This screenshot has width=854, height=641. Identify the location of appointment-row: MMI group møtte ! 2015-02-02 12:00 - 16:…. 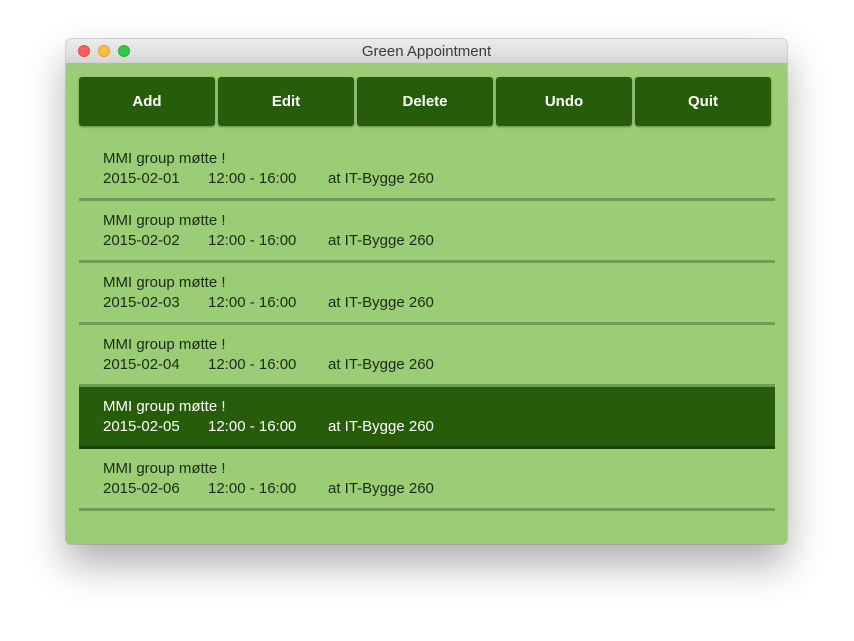
(427, 232).